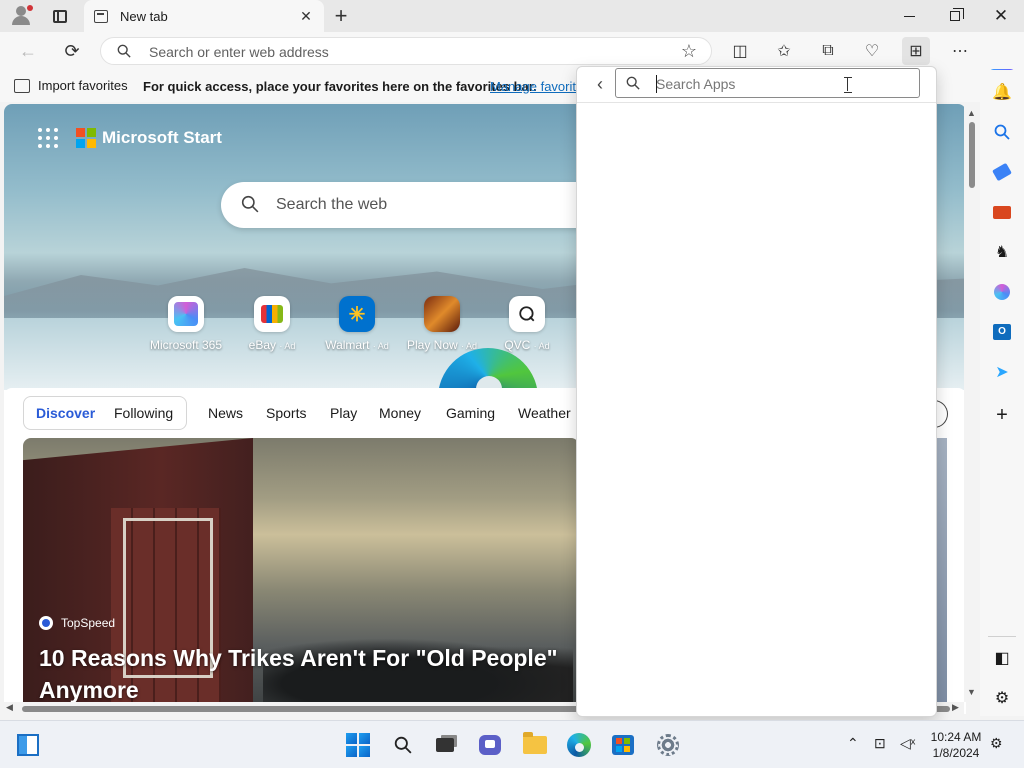  I want to click on bell-icon: 🔔, so click(1002, 92).